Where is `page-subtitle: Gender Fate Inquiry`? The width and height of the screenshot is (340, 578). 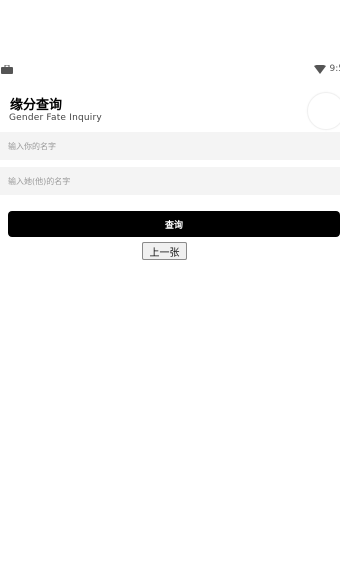
page-subtitle: Gender Fate Inquiry is located at coordinates (55, 118).